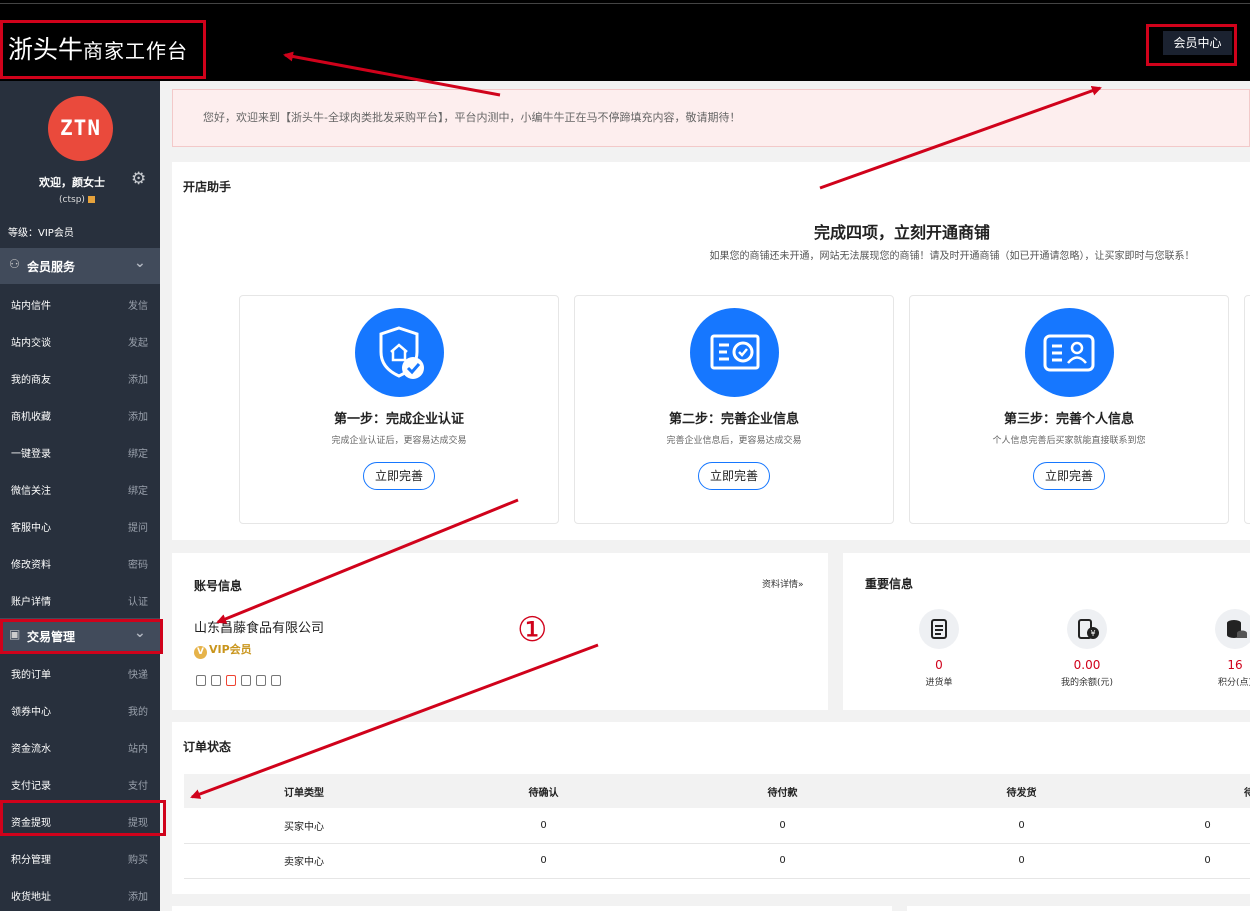 The height and width of the screenshot is (911, 1250). What do you see at coordinates (80, 303) in the screenshot?
I see `sidebar-item-messages: 站内信件 发信` at bounding box center [80, 303].